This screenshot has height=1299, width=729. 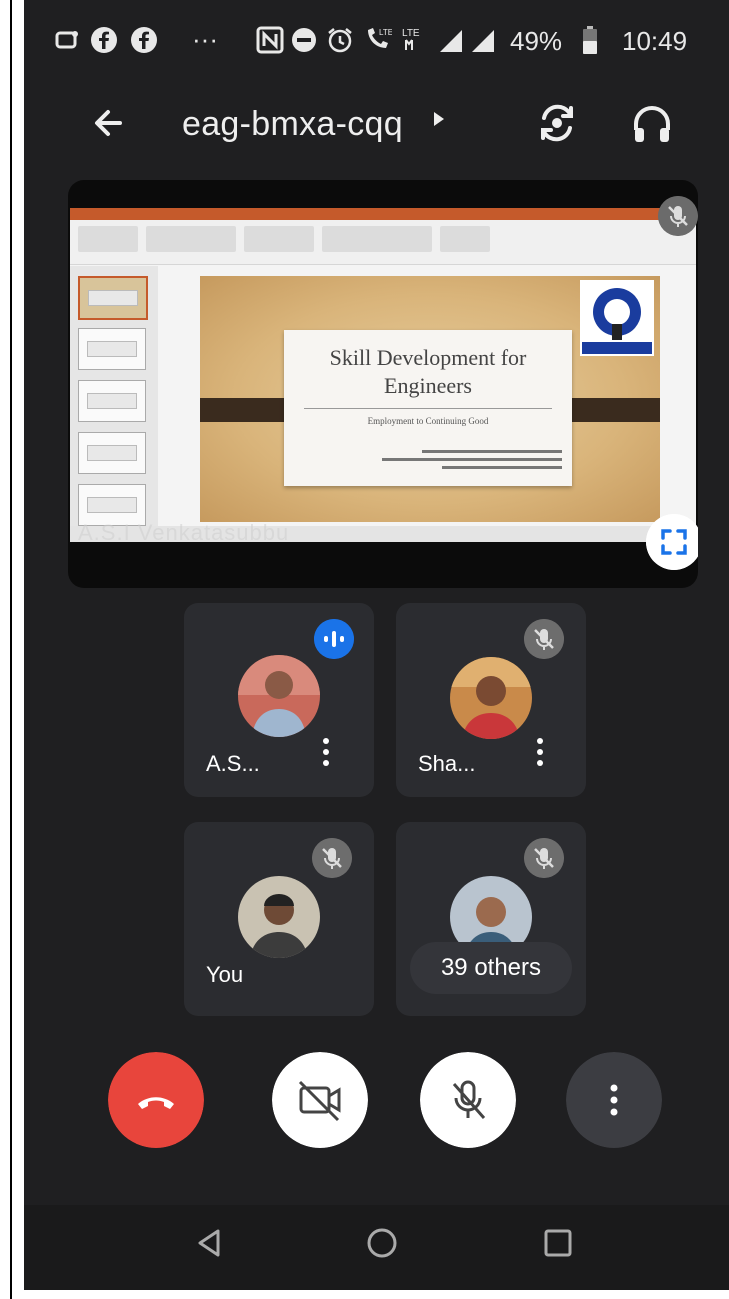 I want to click on switch-camera-icon, so click(x=557, y=123).